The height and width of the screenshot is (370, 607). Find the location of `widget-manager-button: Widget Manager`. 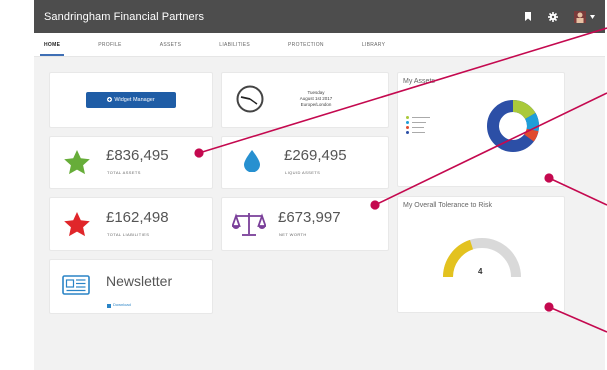

widget-manager-button: Widget Manager is located at coordinates (131, 100).